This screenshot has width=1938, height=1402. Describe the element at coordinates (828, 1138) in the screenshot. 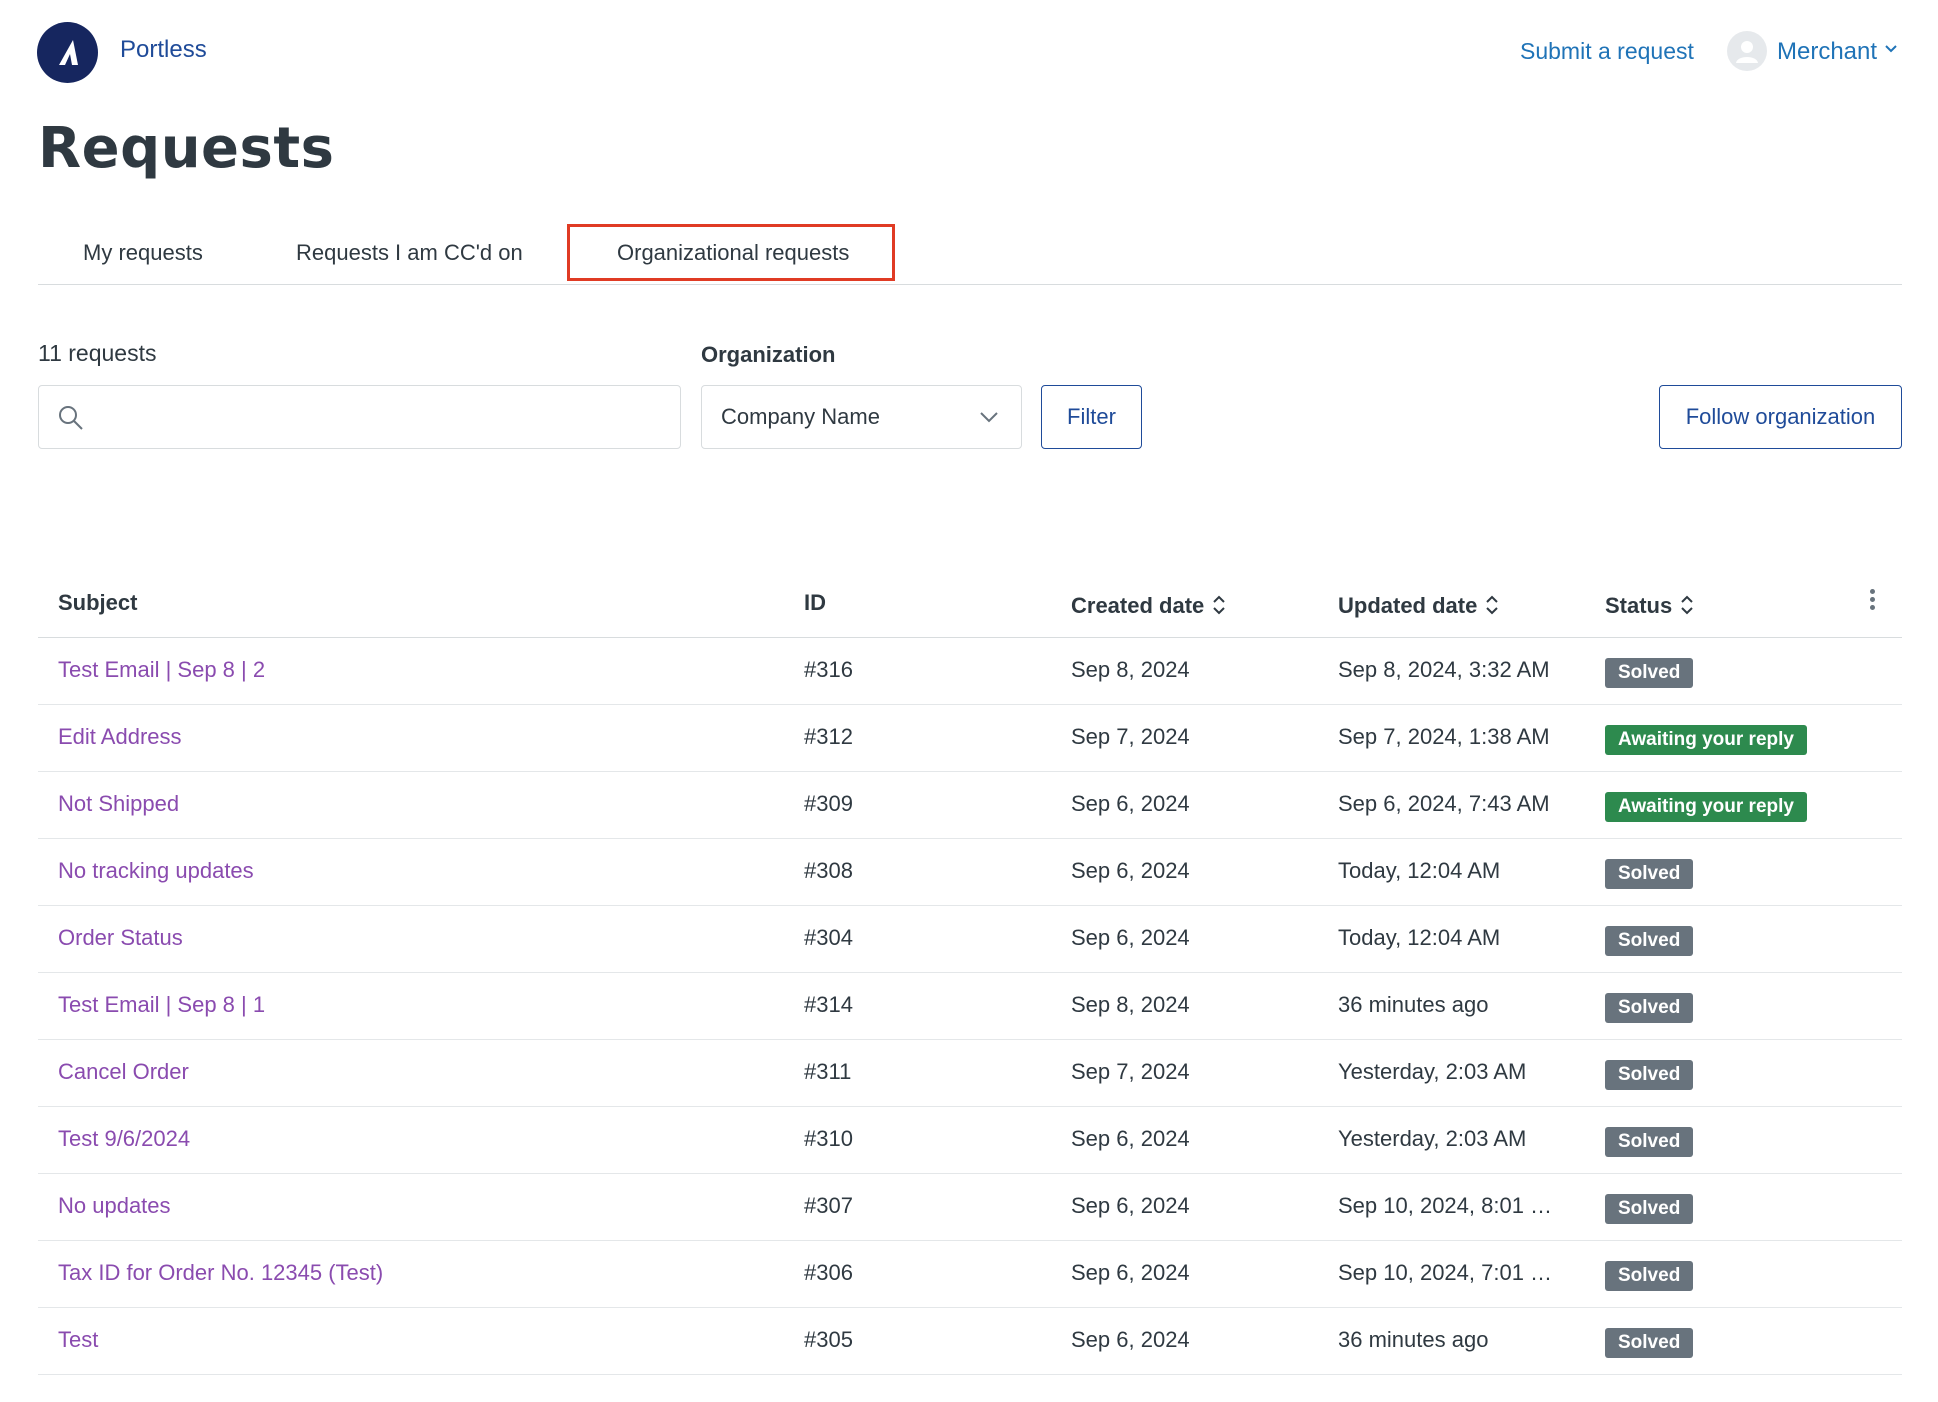

I see `request-id: #310` at that location.